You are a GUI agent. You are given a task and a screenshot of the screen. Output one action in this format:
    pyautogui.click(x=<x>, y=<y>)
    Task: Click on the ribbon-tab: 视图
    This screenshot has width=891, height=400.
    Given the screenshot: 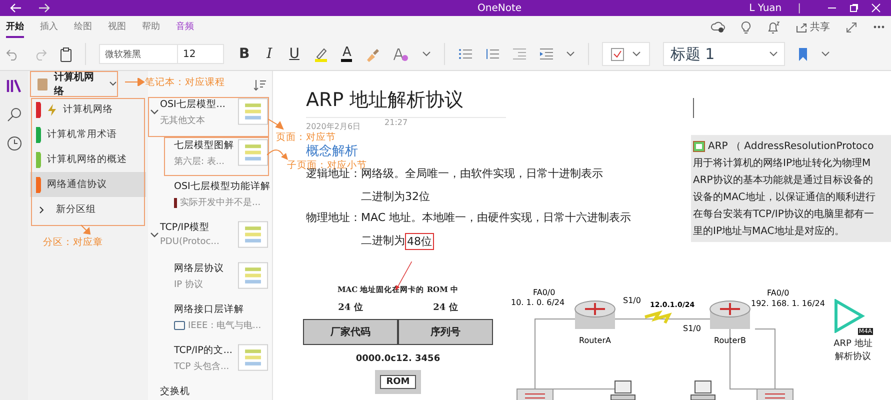 What is the action you would take?
    pyautogui.click(x=117, y=27)
    